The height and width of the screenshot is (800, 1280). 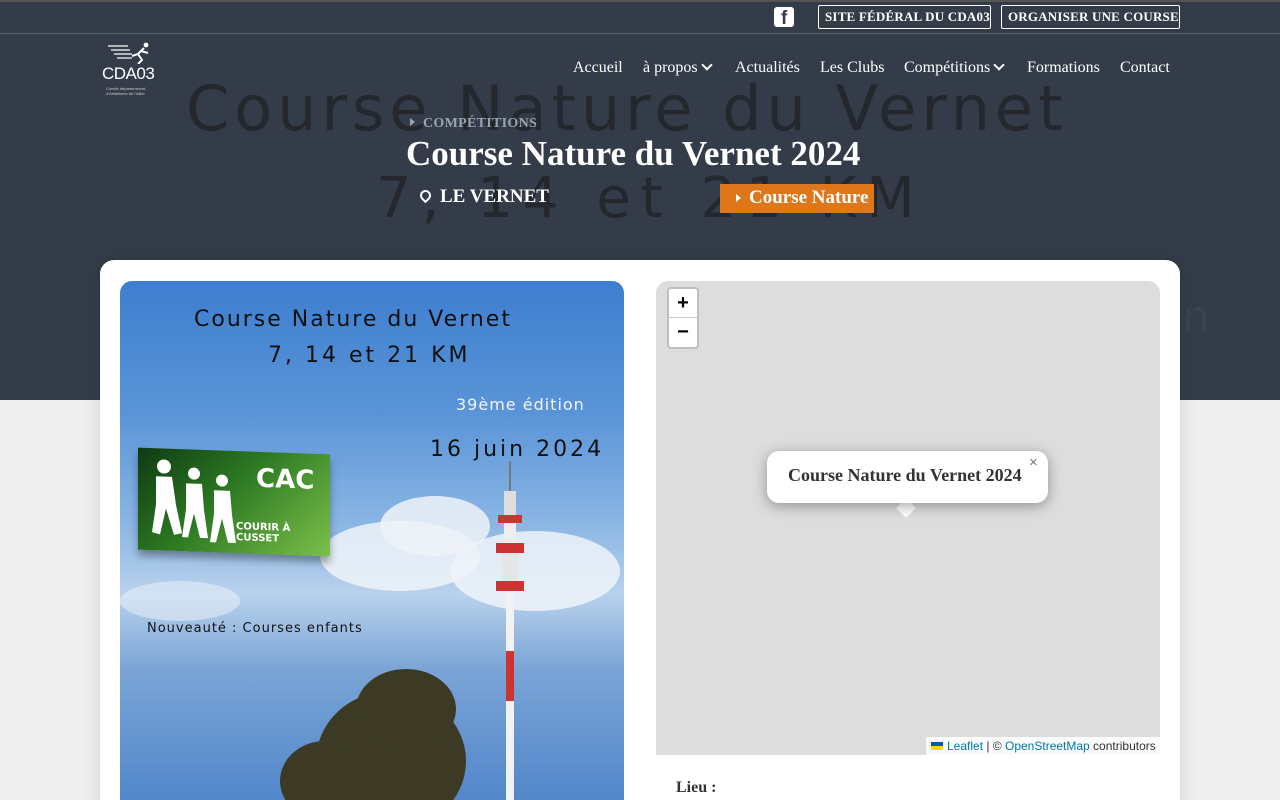 What do you see at coordinates (353, 319) in the screenshot?
I see `poster-title: Course Nature du Vernet` at bounding box center [353, 319].